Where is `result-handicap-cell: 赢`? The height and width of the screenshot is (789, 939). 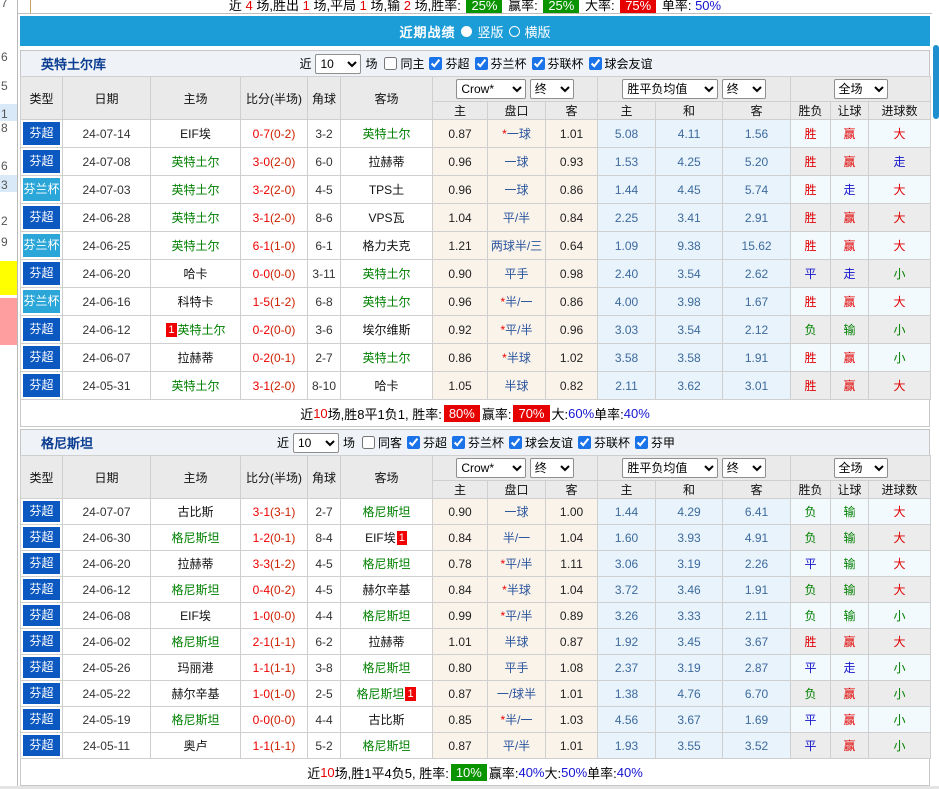
result-handicap-cell: 赢 is located at coordinates (850, 385).